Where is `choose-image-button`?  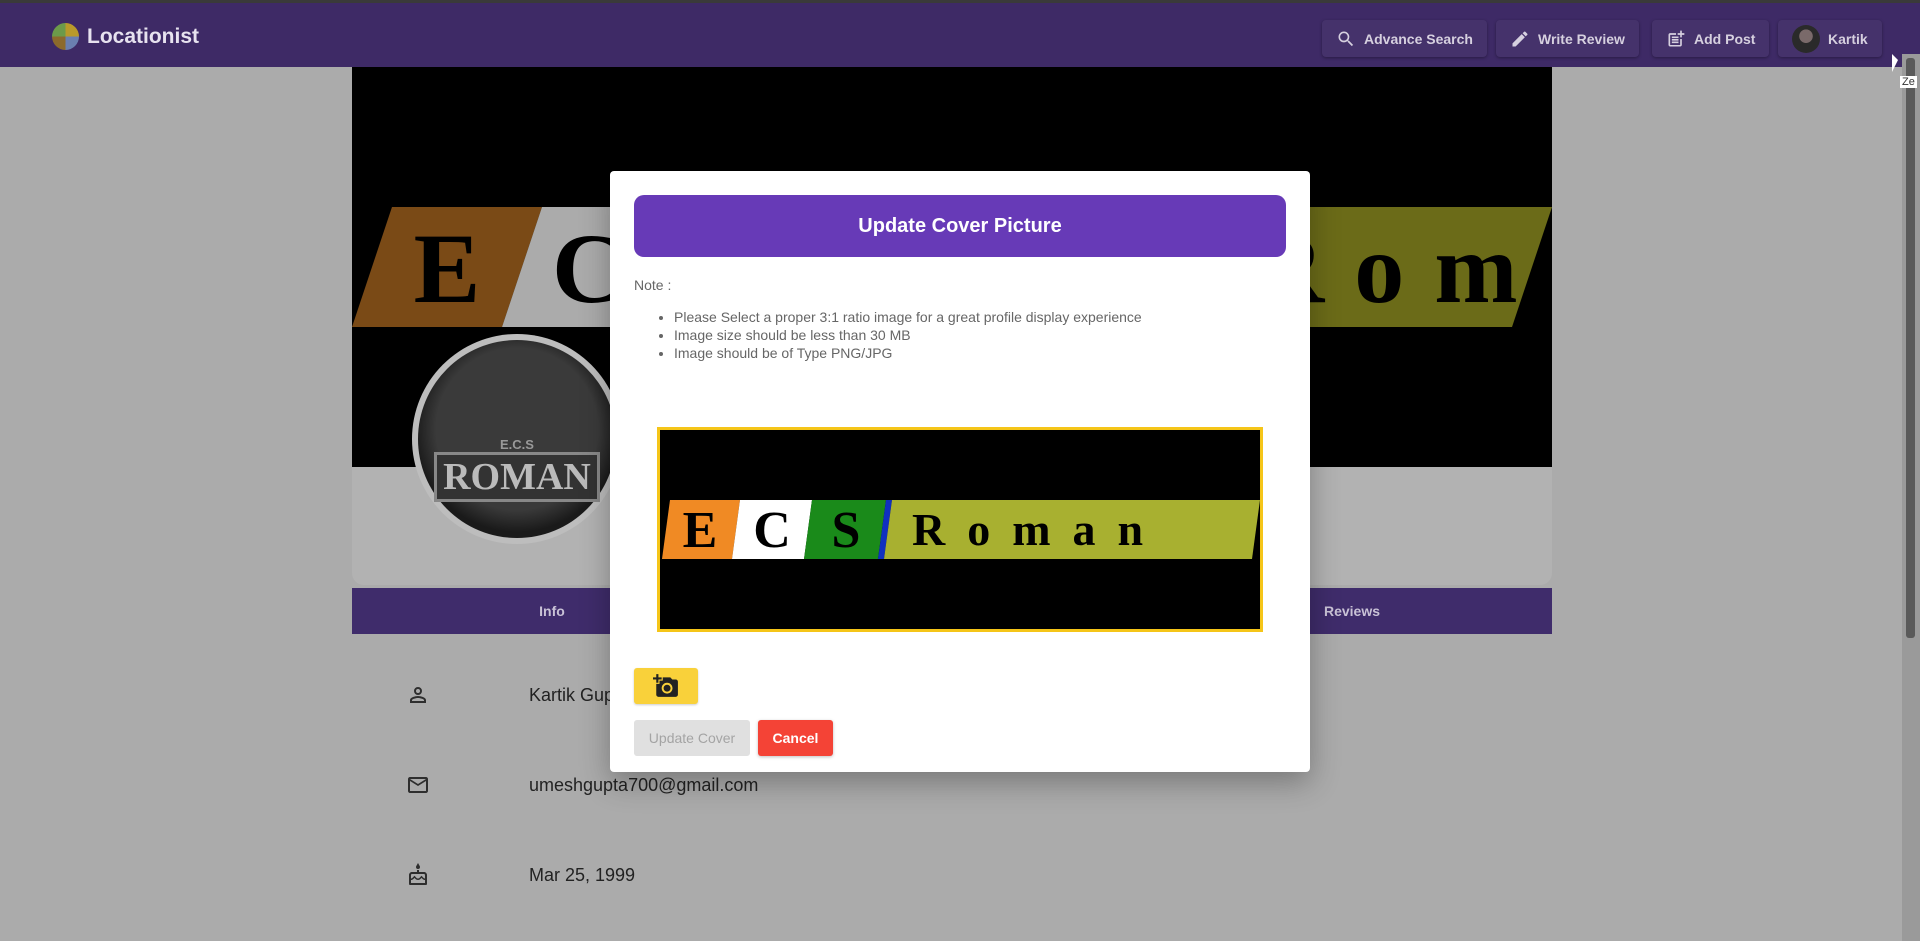
choose-image-button is located at coordinates (666, 686).